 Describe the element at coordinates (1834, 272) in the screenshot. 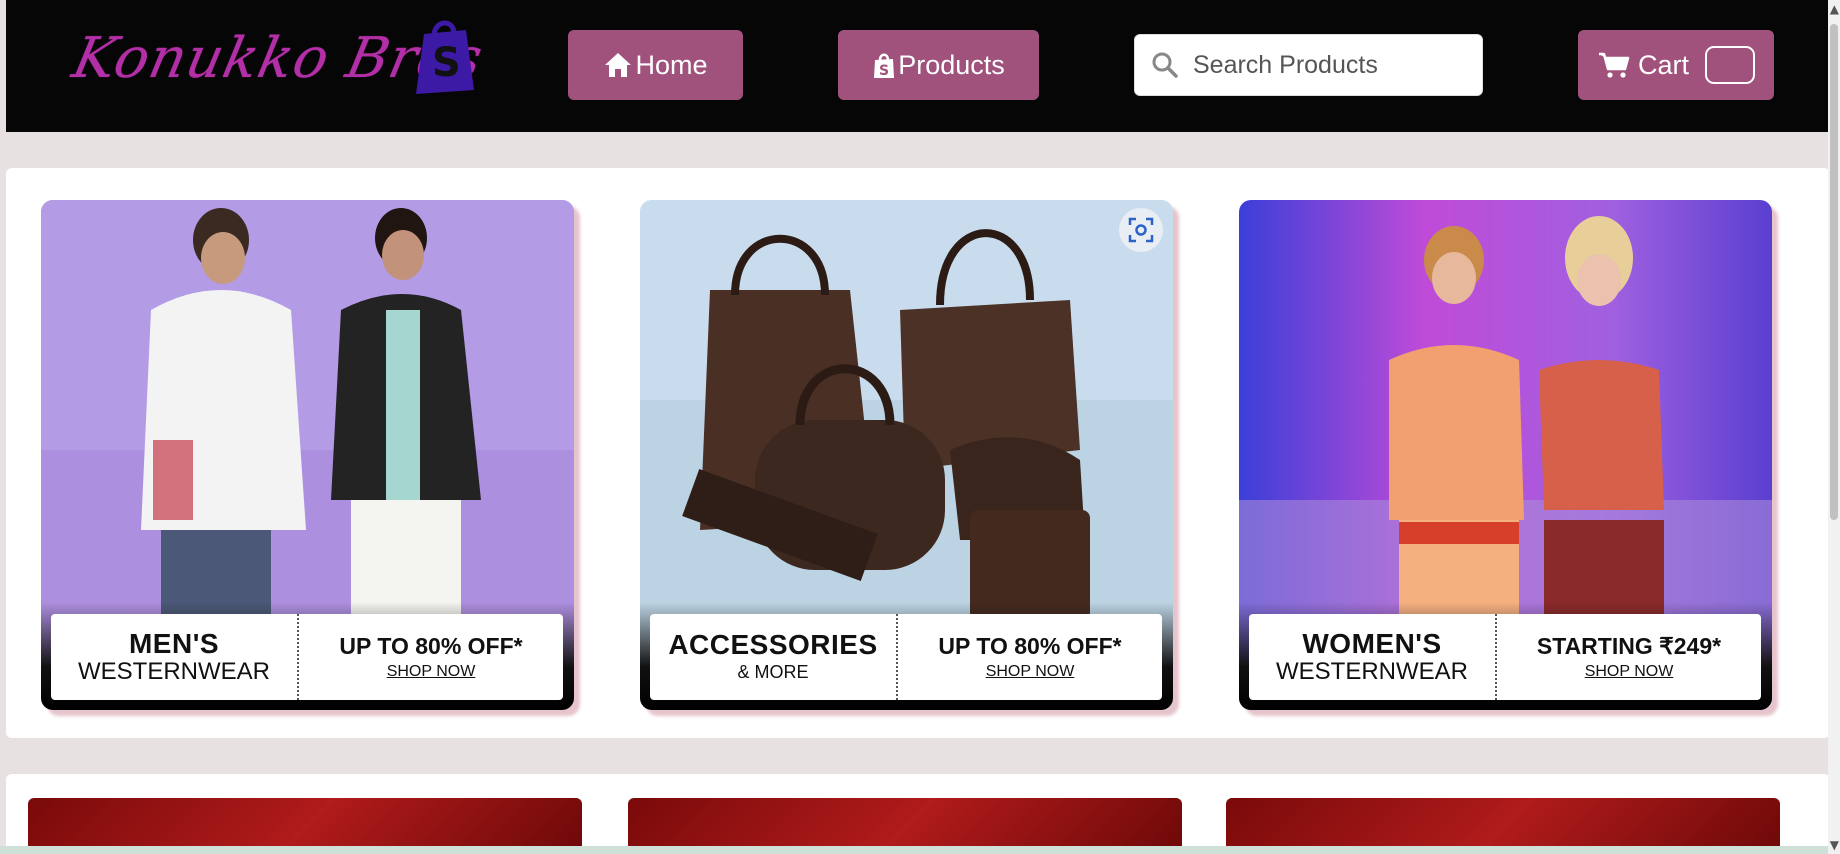

I see `scrollbar-thumb` at that location.